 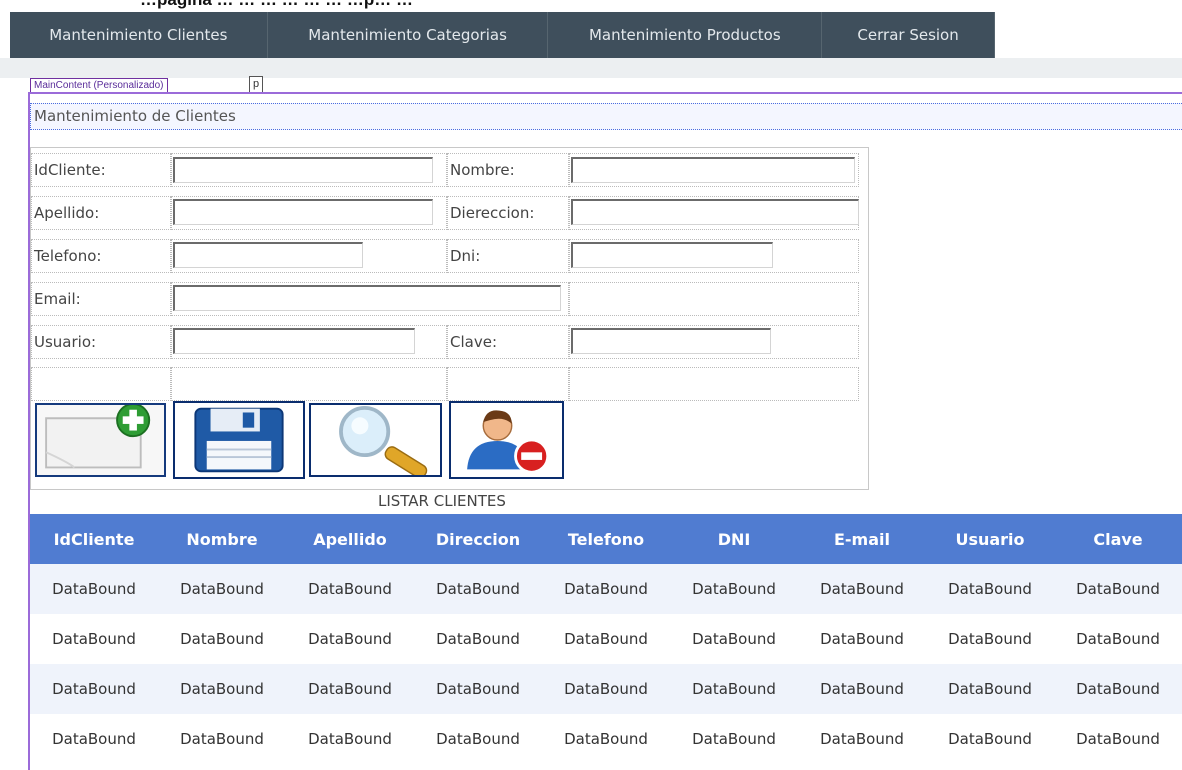 I want to click on email-input, so click(x=367, y=298).